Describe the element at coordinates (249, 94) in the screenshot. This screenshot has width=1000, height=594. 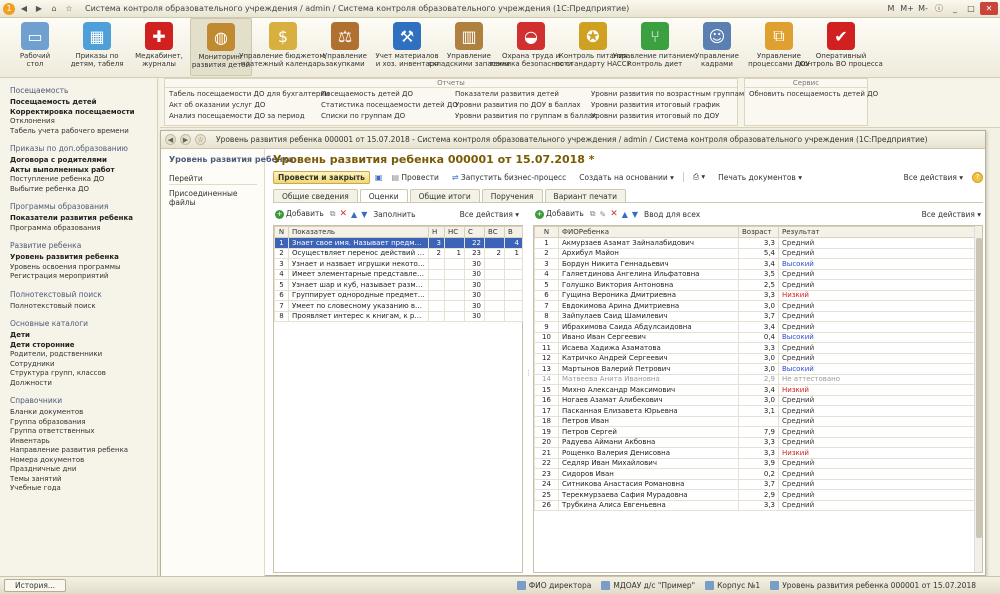
I see `report-link: Табель посещаемости ДО для бухгалтерии` at that location.